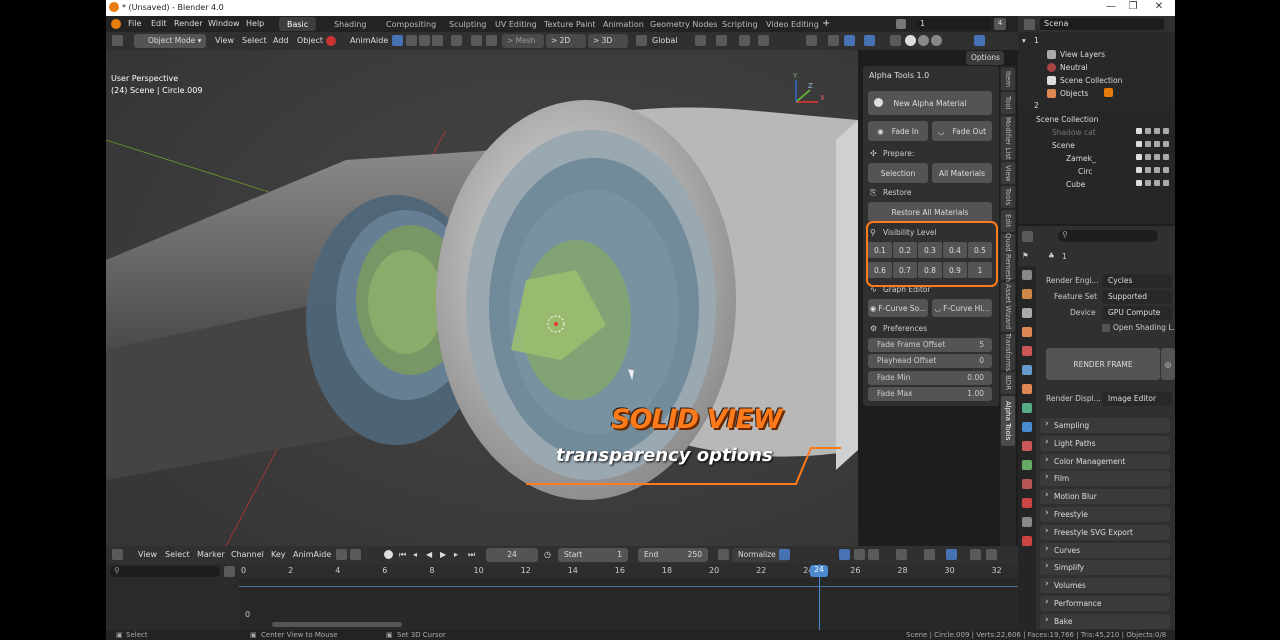 The width and height of the screenshot is (1280, 640). I want to click on fade-in-button: ◉ Fade In, so click(898, 131).